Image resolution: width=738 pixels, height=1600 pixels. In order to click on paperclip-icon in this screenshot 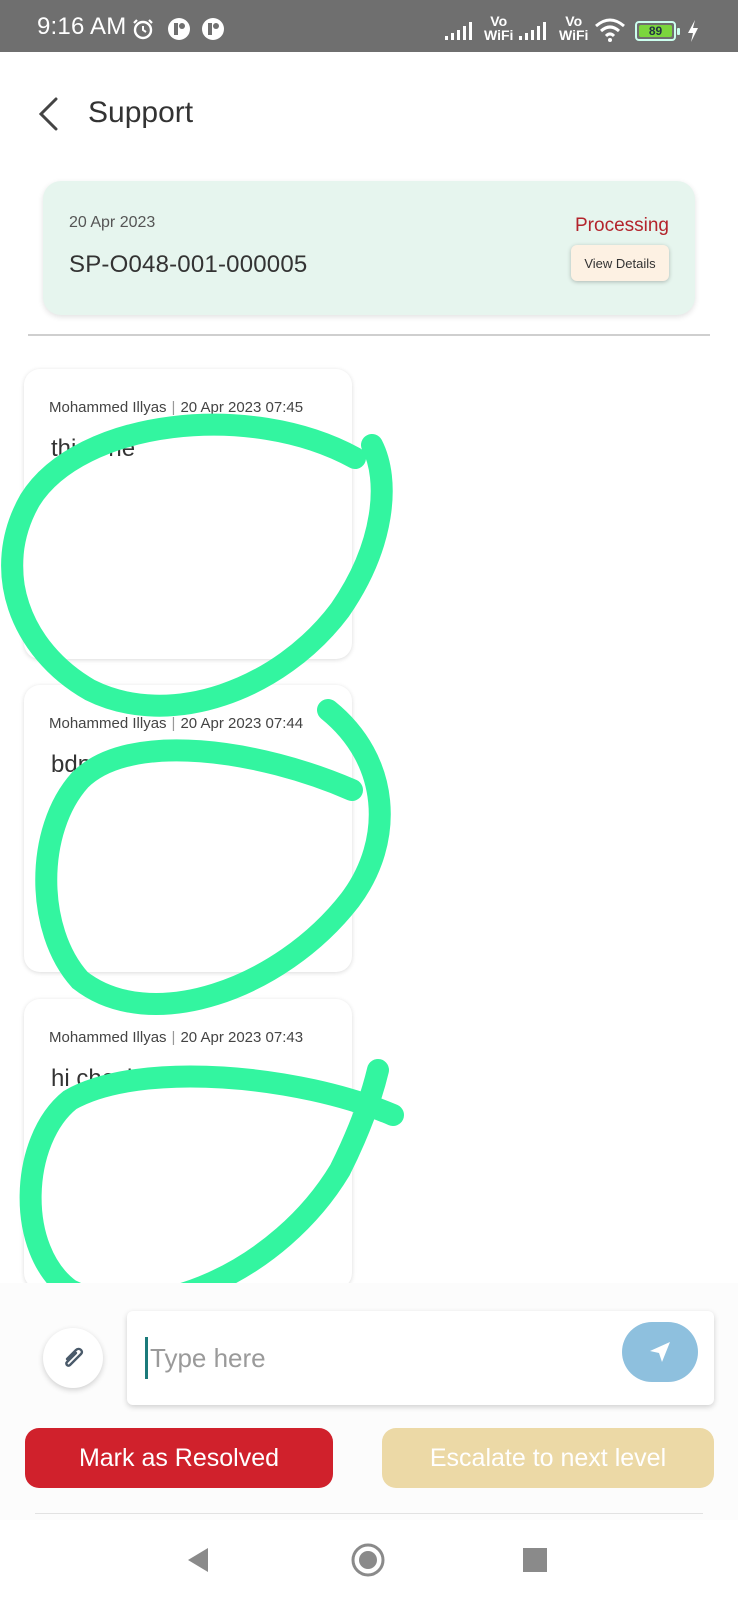, I will do `click(74, 1357)`.